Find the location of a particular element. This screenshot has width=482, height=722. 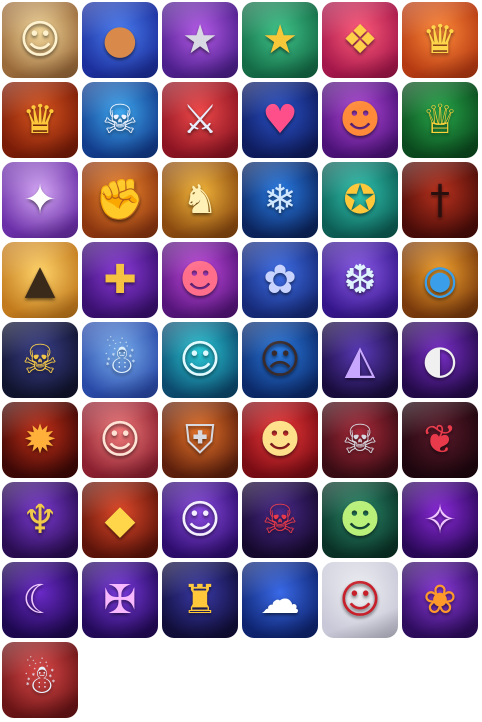

golden-crystal-cluster-icon: ◆ is located at coordinates (120, 520).